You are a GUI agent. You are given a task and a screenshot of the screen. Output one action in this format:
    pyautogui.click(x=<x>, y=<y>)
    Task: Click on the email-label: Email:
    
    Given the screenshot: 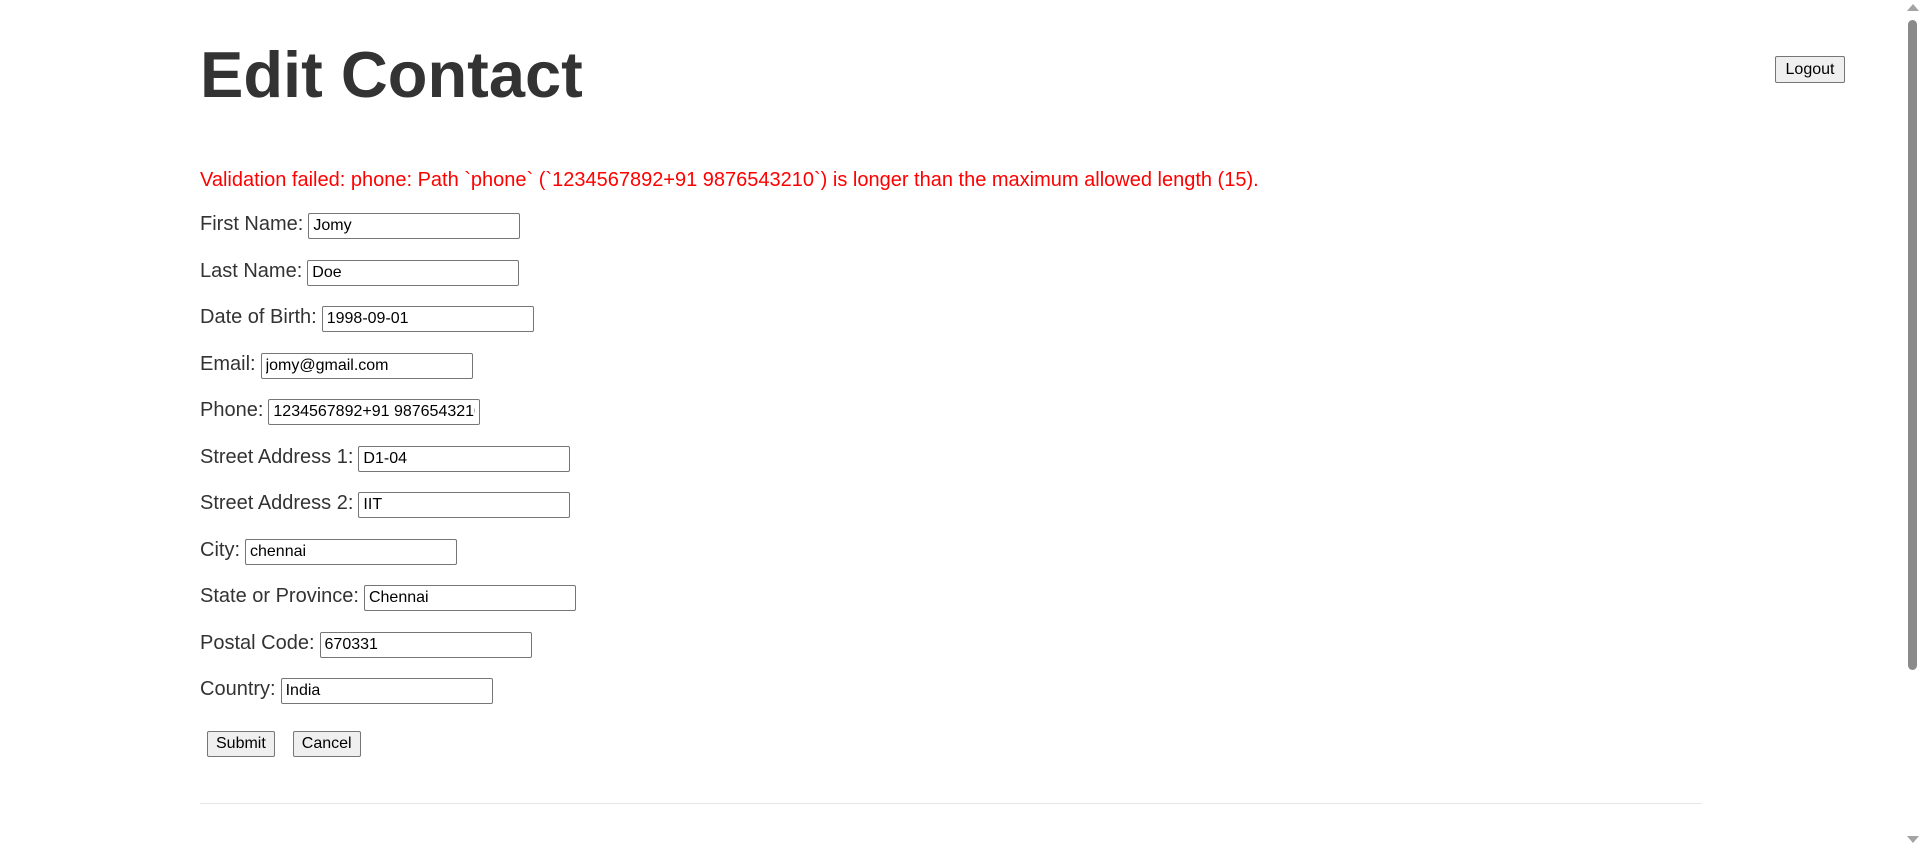 What is the action you would take?
    pyautogui.click(x=228, y=363)
    